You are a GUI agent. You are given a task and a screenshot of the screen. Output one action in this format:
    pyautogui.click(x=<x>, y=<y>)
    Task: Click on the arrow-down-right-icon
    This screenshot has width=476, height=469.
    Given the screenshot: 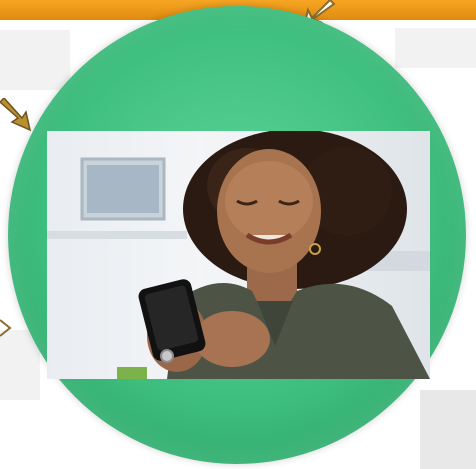 What is the action you would take?
    pyautogui.click(x=16, y=115)
    